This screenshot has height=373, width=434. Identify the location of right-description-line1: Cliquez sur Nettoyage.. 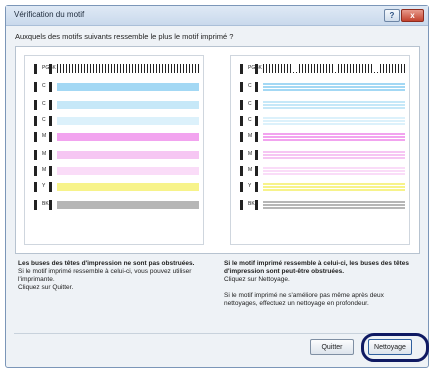
(257, 279).